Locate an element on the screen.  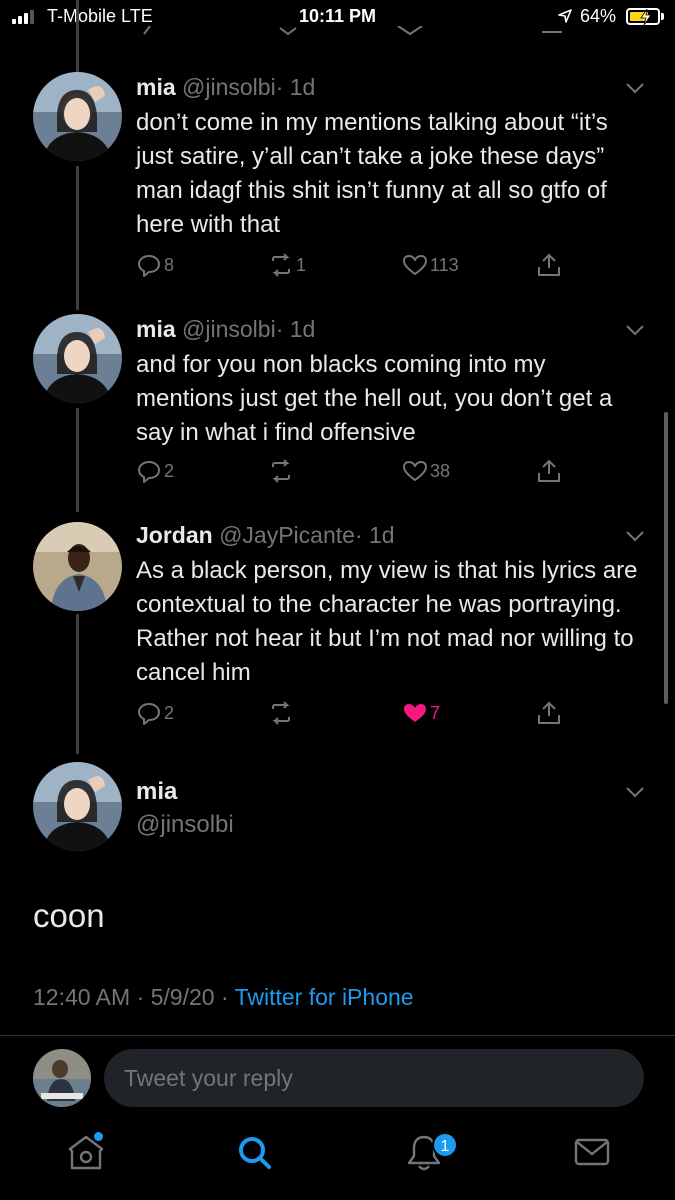
retweet-count: 1 is located at coordinates (301, 264).